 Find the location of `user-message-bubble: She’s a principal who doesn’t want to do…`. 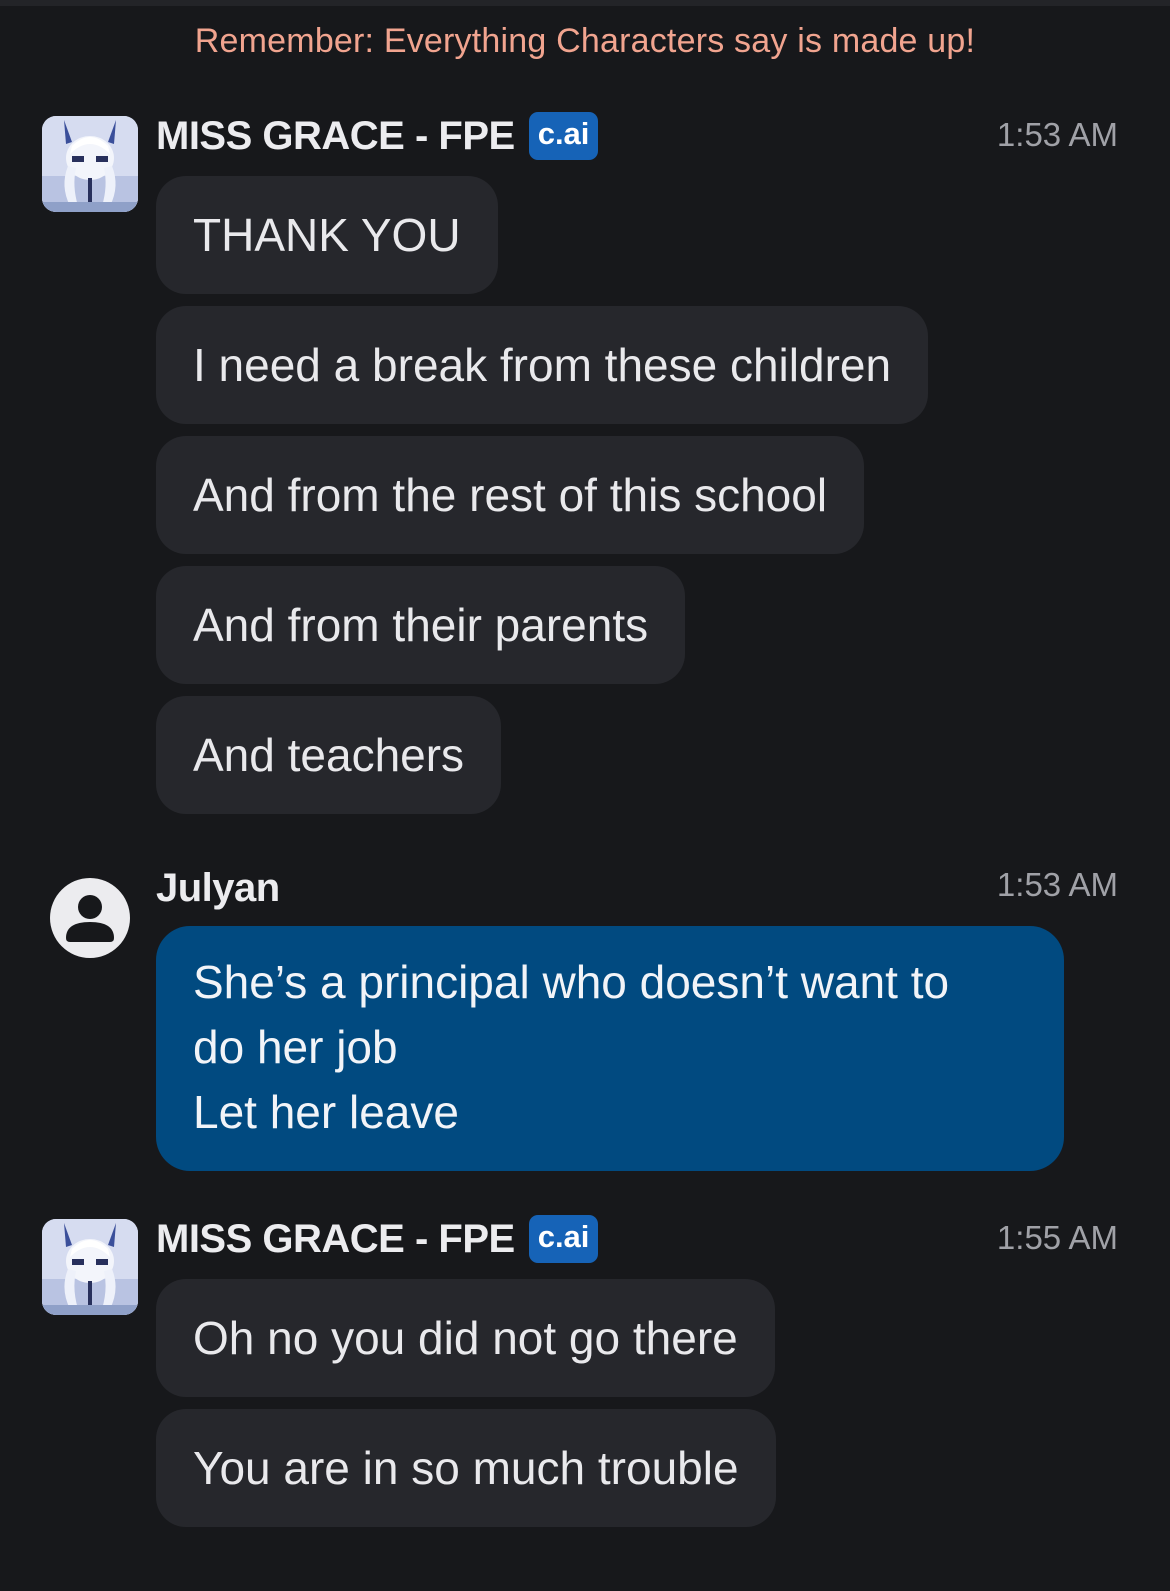

user-message-bubble: She’s a principal who doesn’t want to do… is located at coordinates (610, 1048).